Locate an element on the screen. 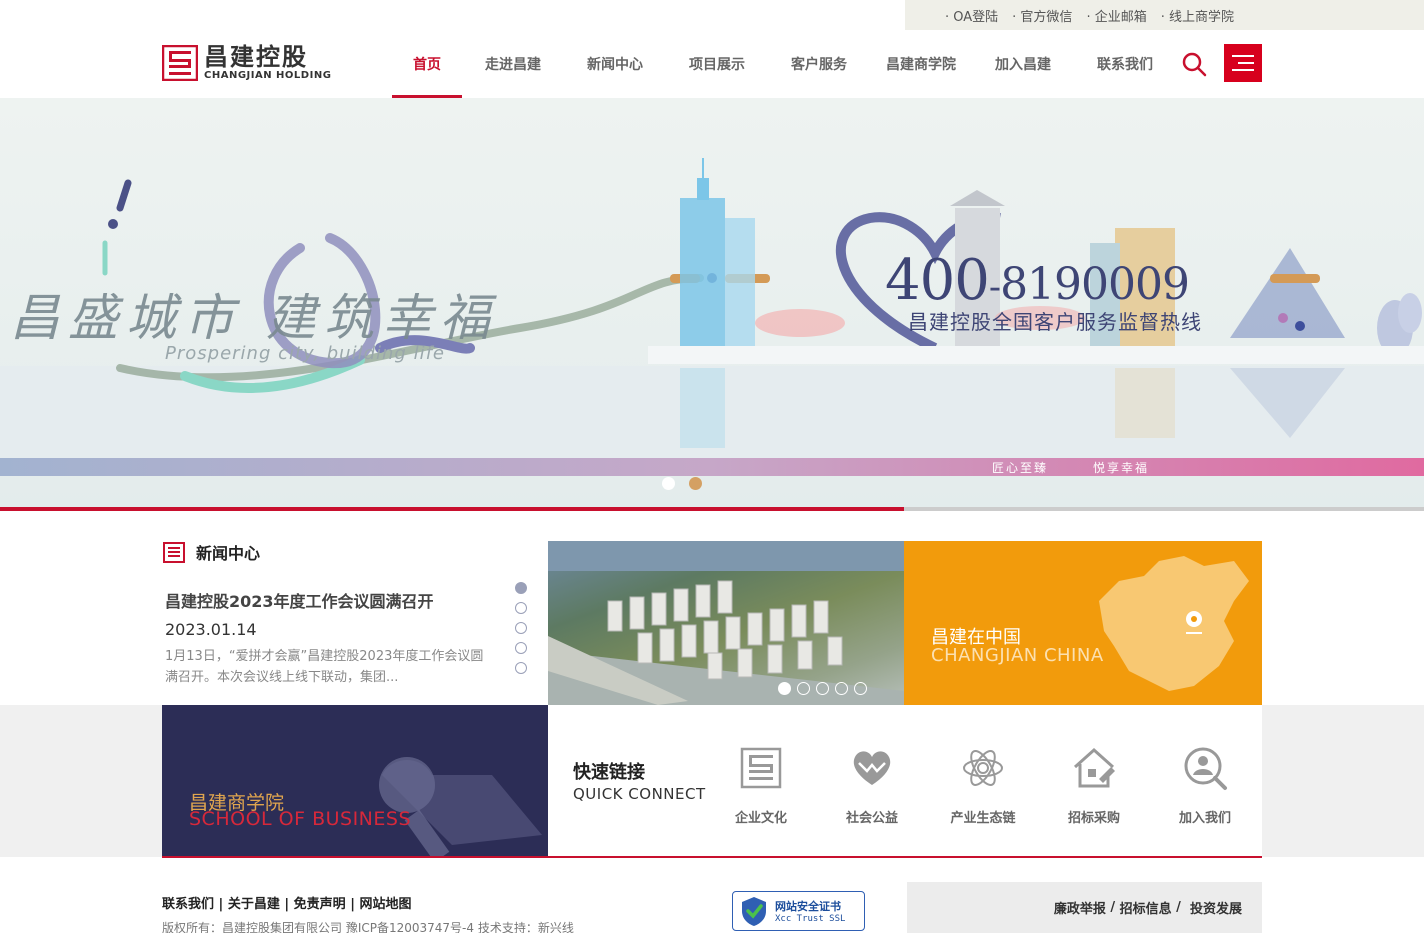  hotline-number: 400-8190009 is located at coordinates (1037, 280).